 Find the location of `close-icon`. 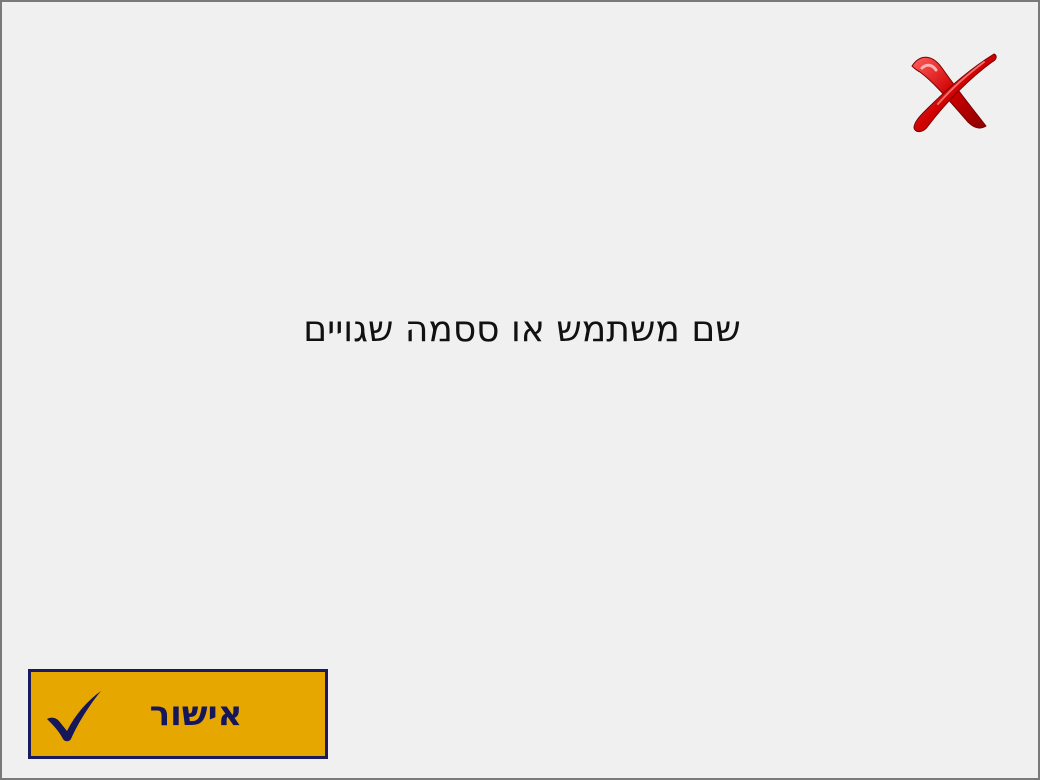

close-icon is located at coordinates (953, 93).